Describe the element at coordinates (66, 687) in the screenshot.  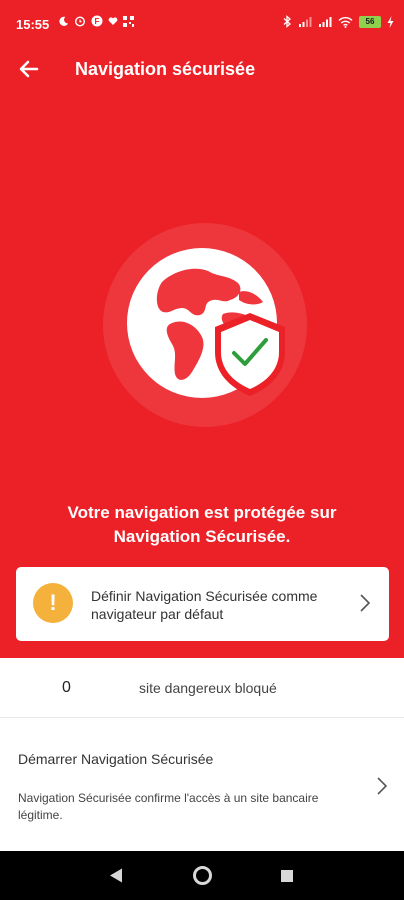
I see `blocked-sites-count: 0` at that location.